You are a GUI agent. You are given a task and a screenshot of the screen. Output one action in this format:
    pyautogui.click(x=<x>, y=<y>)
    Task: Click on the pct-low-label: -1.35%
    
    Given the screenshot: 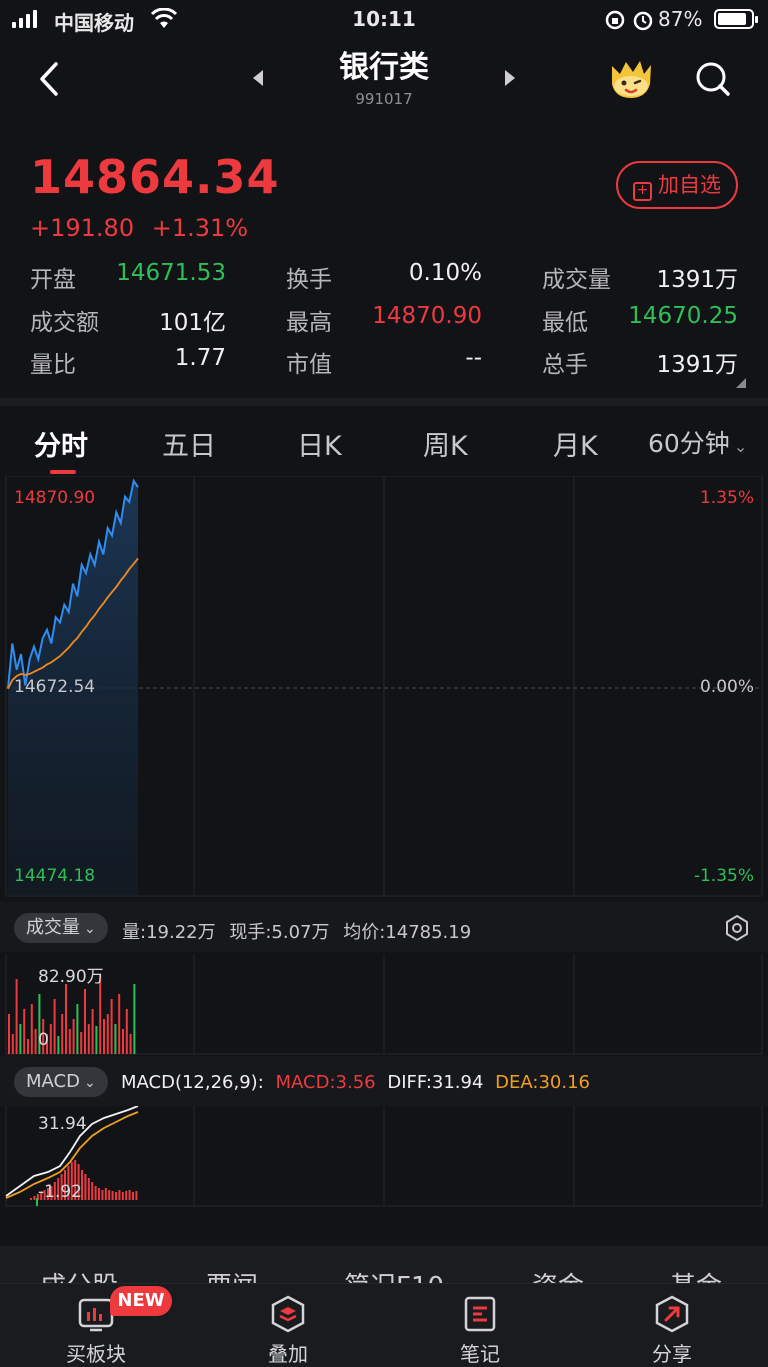 What is the action you would take?
    pyautogui.click(x=723, y=876)
    